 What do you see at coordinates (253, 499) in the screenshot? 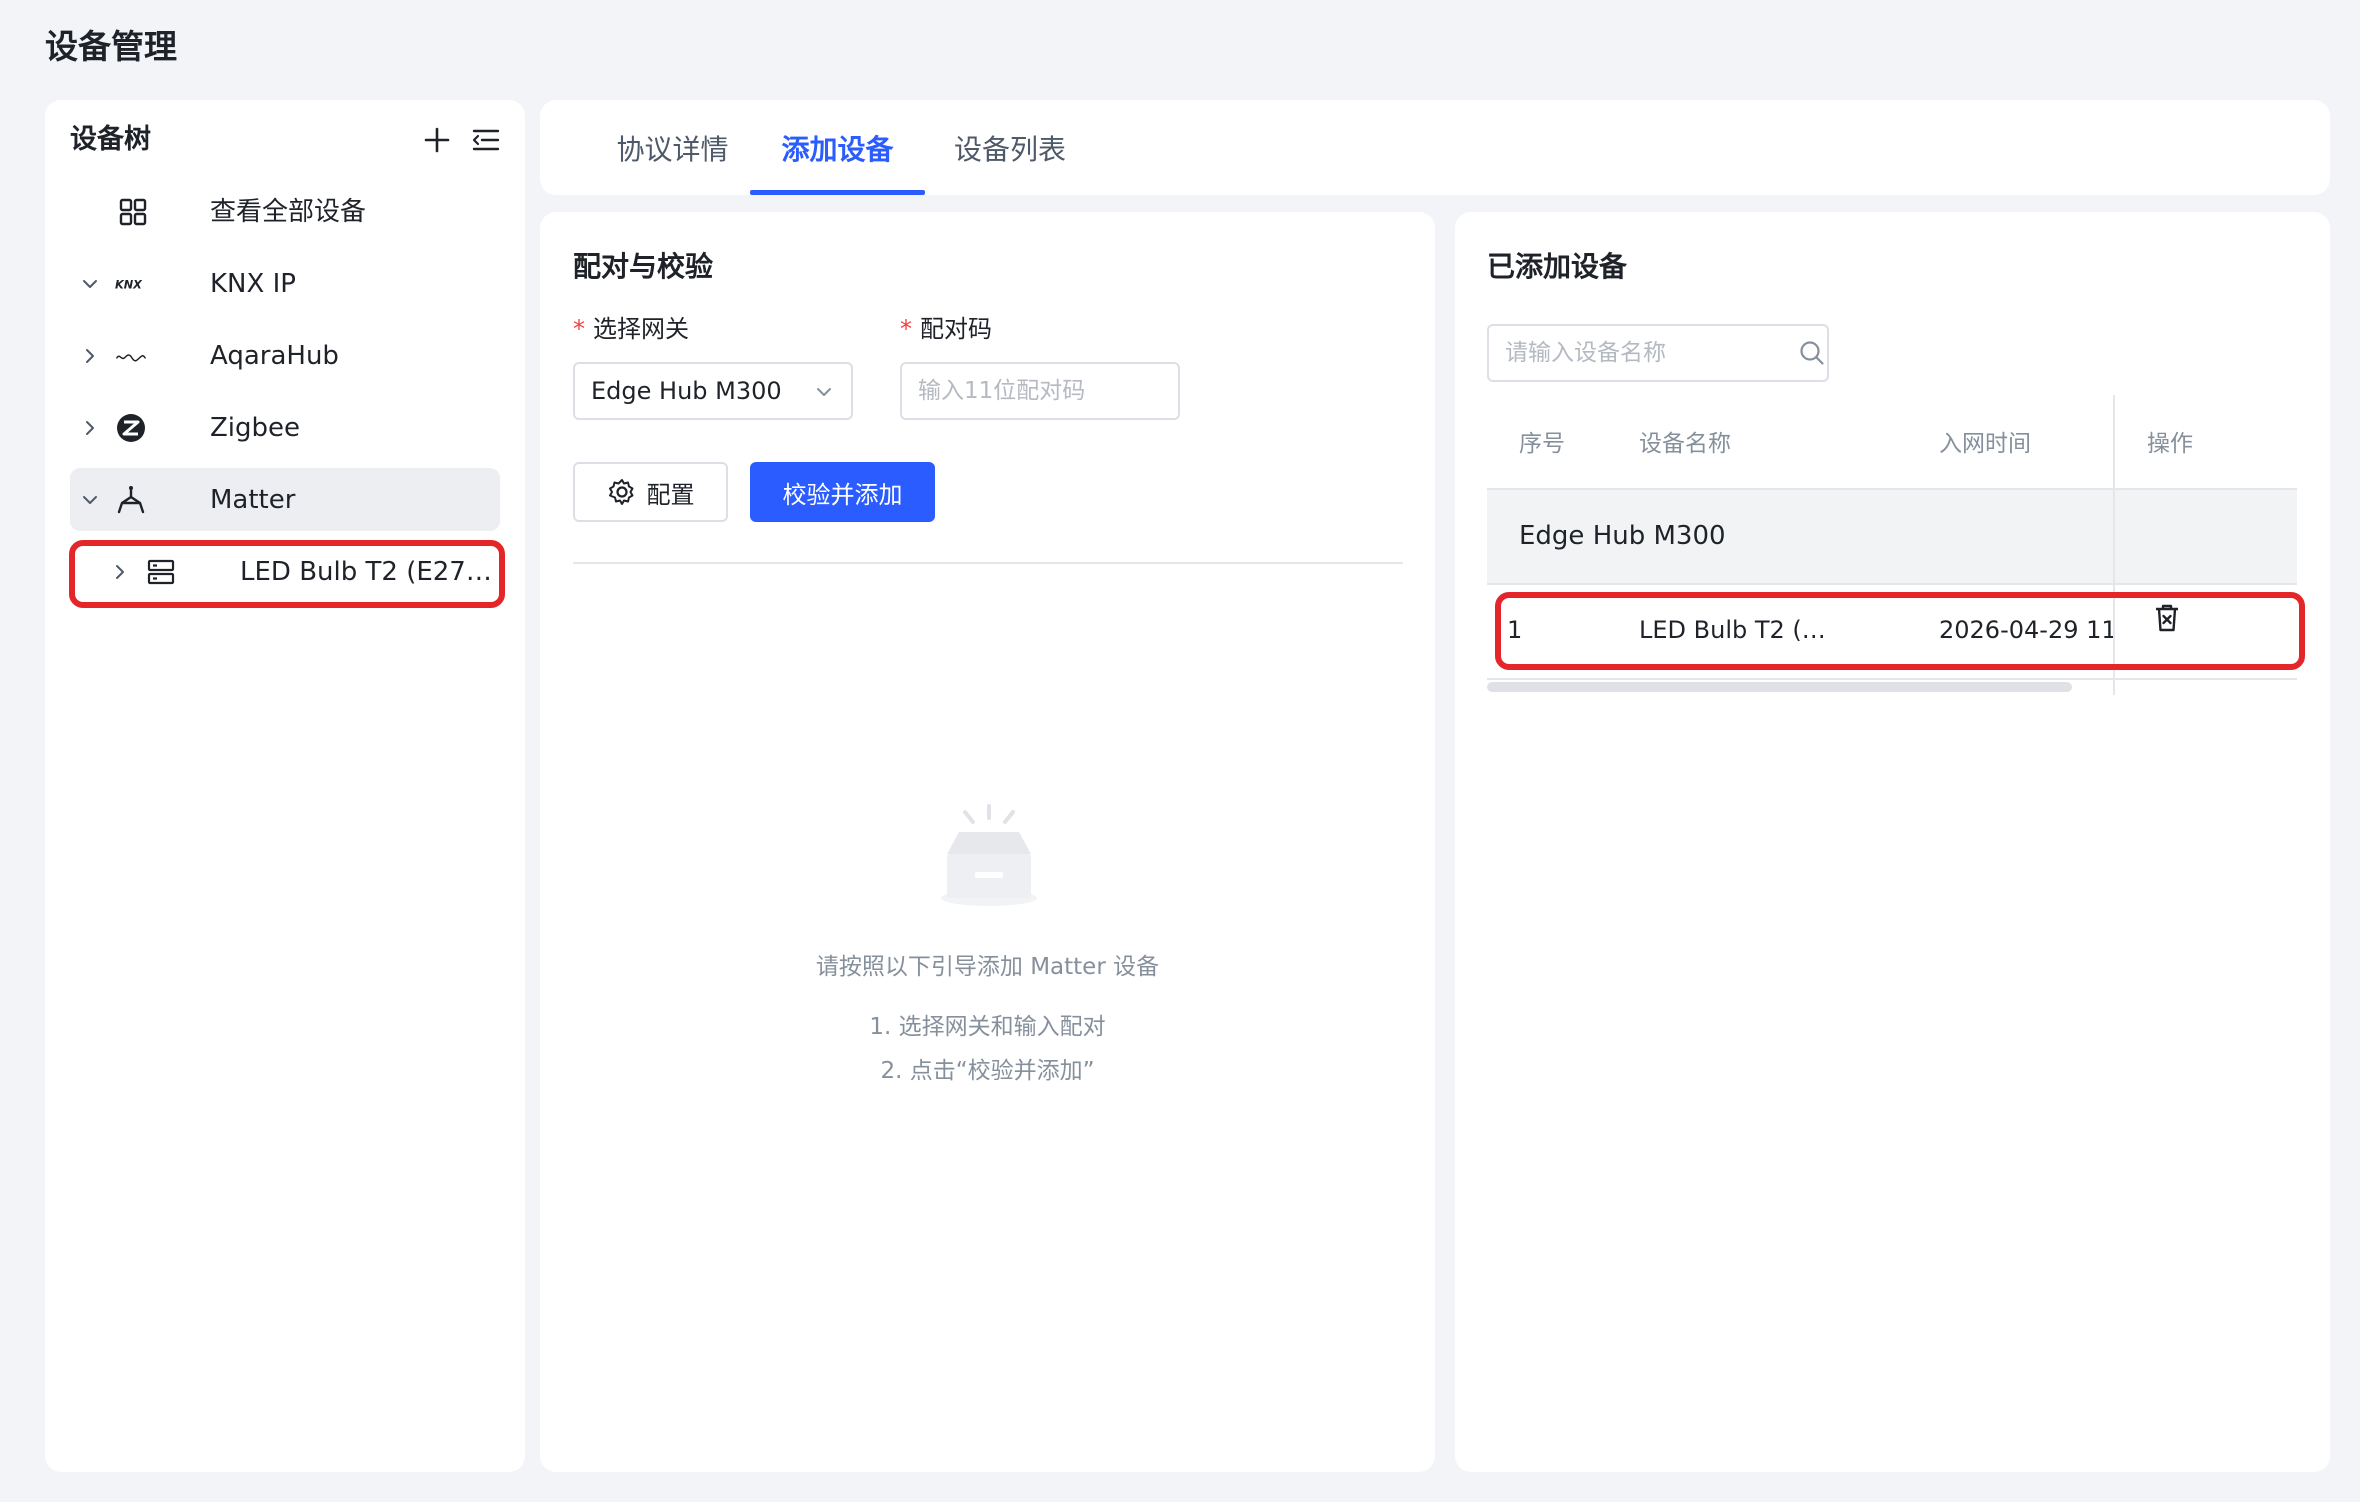
I see `tree-item-label: Matter` at bounding box center [253, 499].